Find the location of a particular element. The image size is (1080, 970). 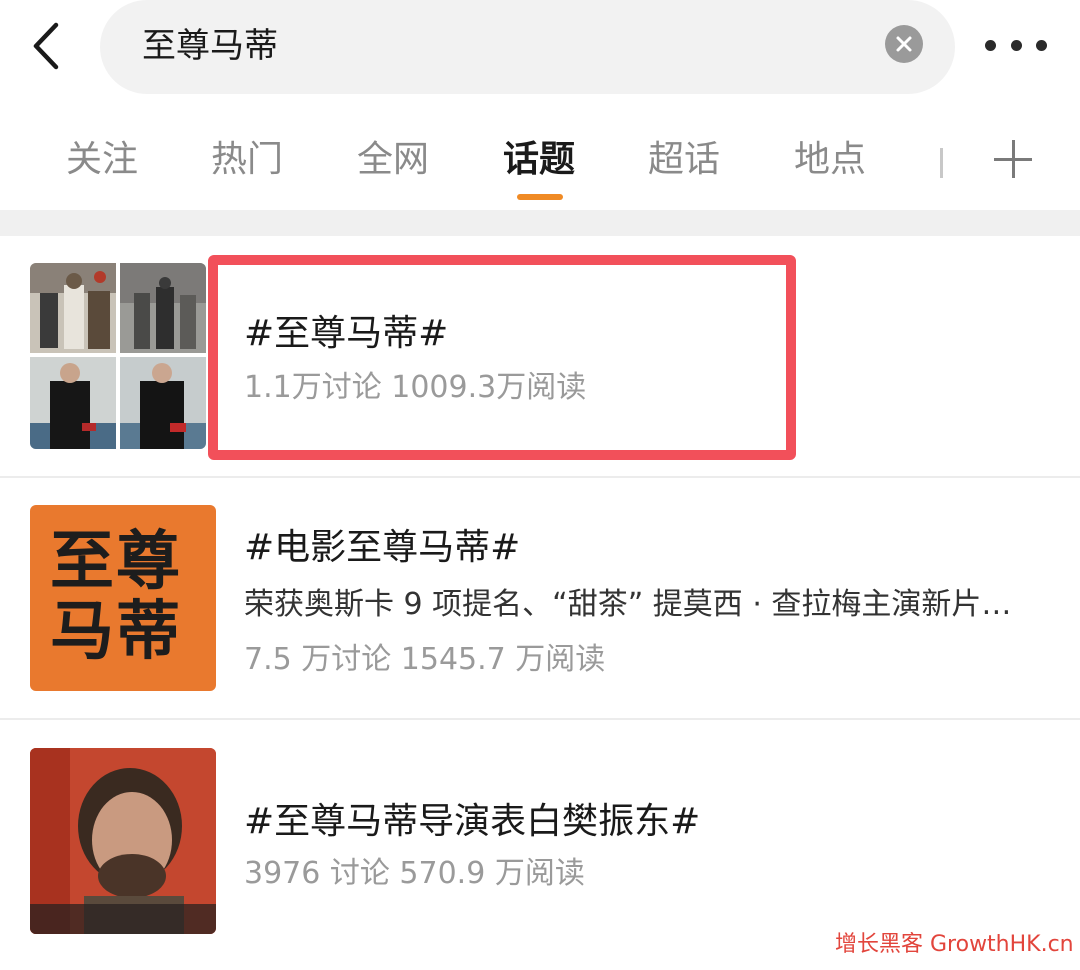

director-portrait-image is located at coordinates (123, 841).